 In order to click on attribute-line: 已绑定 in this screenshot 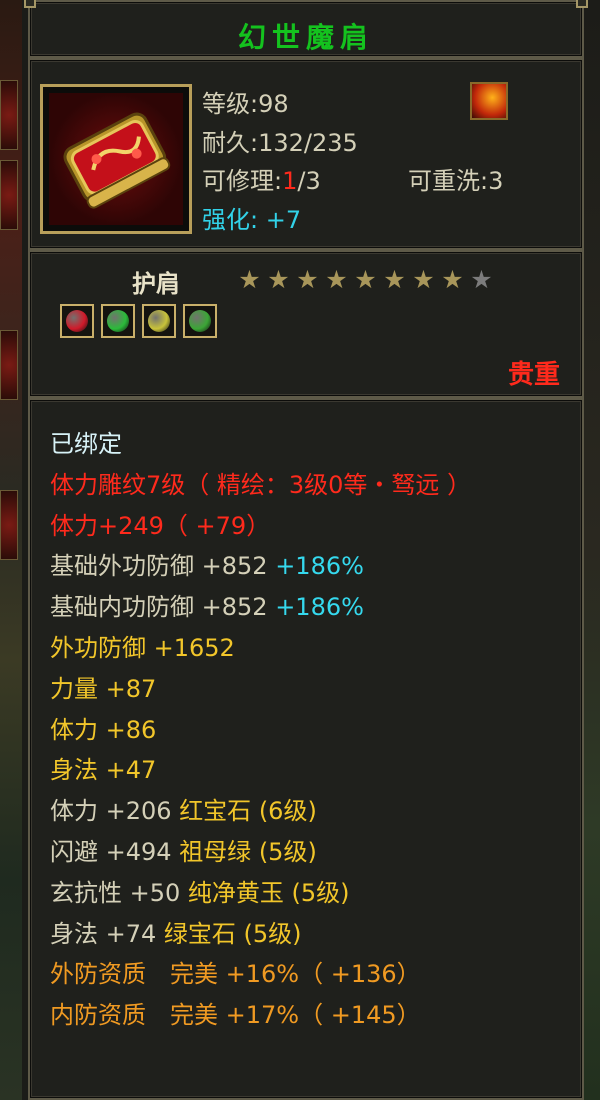, I will do `click(260, 444)`.